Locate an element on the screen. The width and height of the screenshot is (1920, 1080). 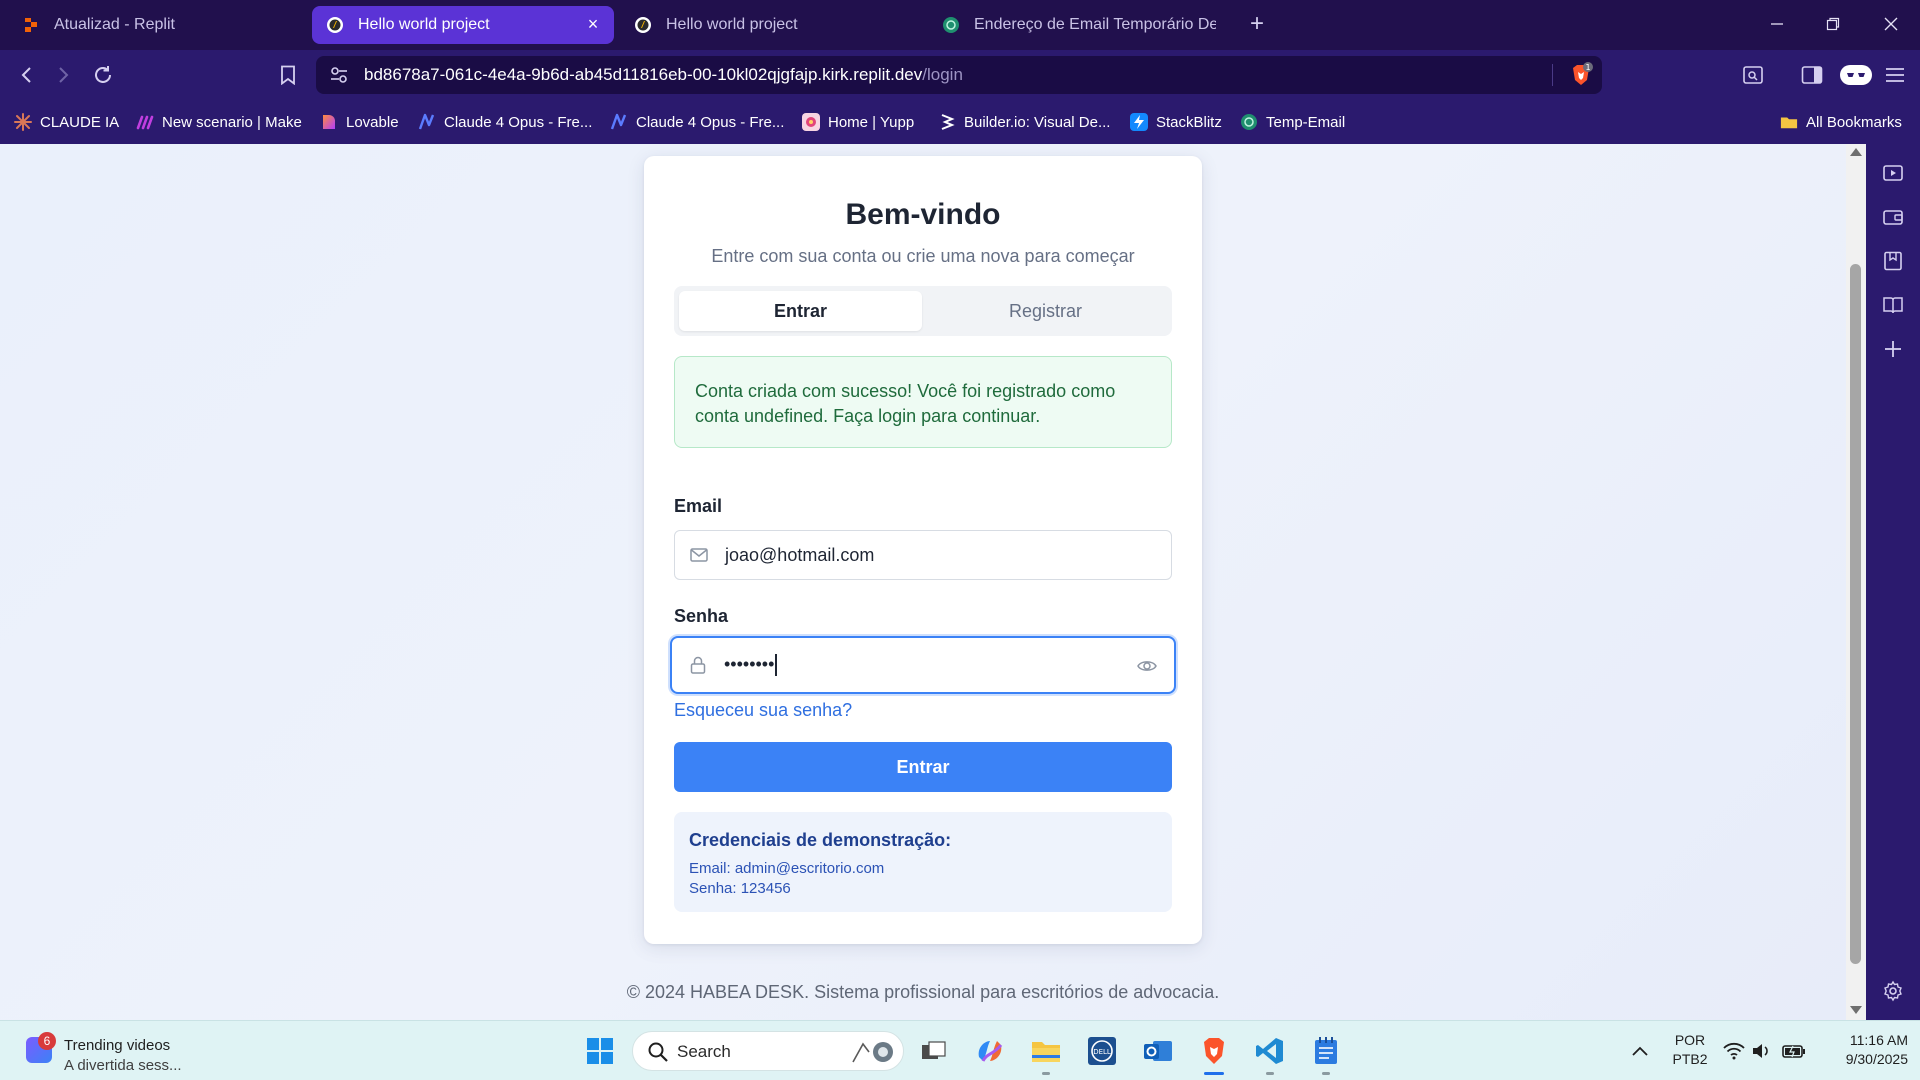
search-highlight-icon is located at coordinates (872, 1052).